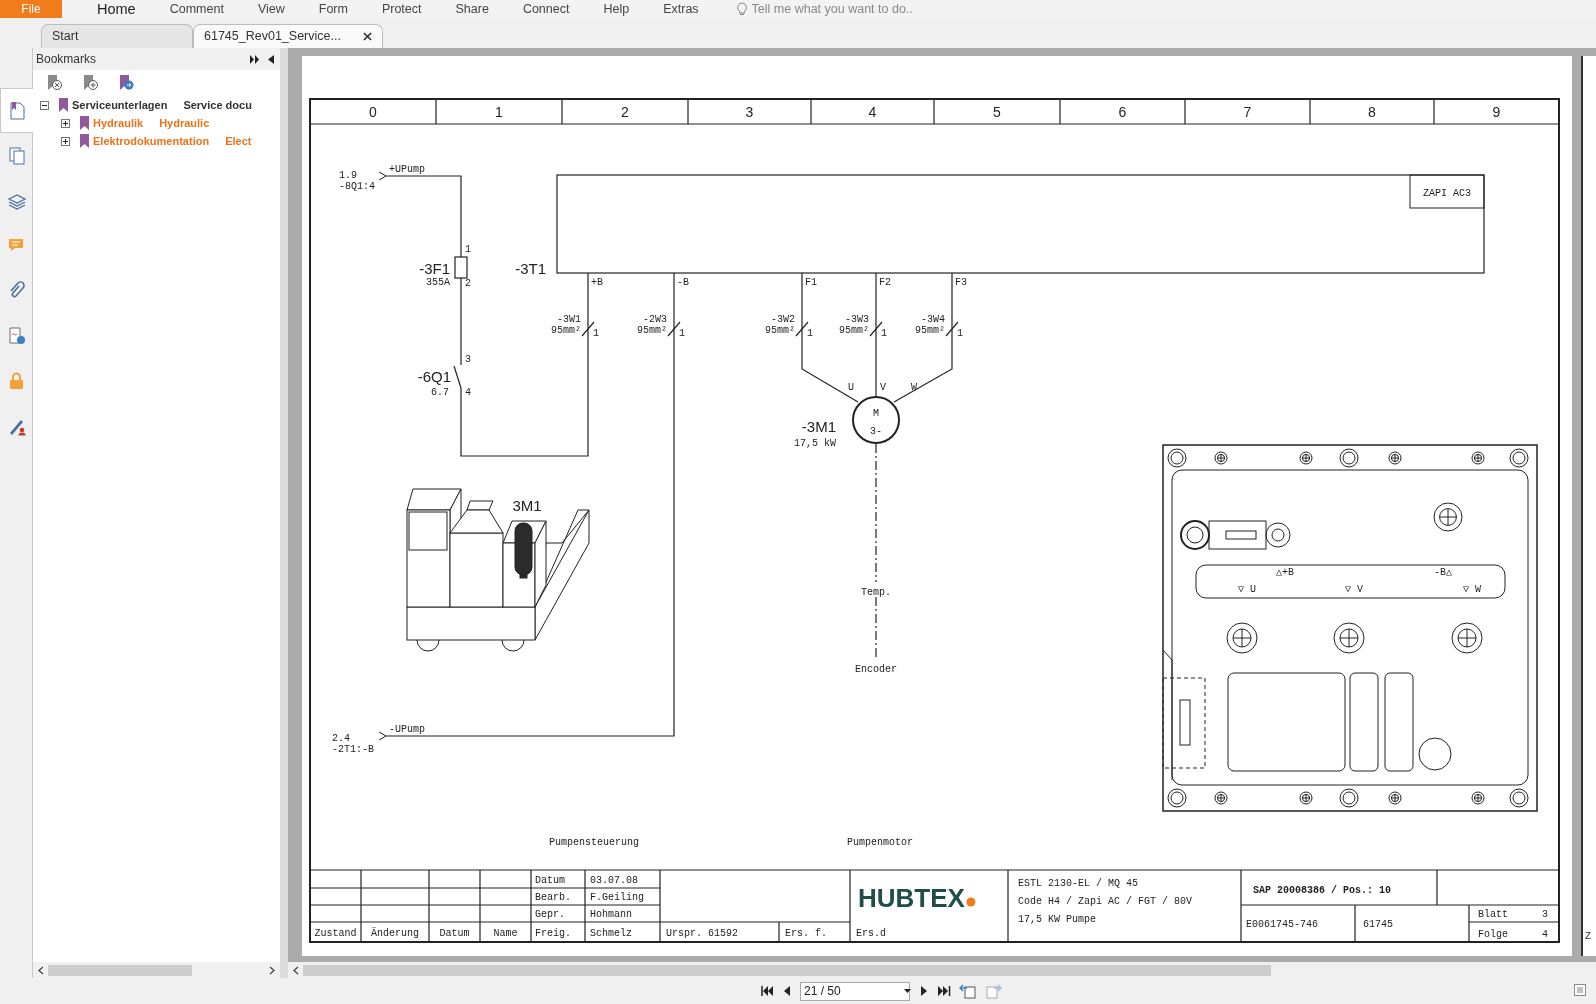 This screenshot has height=1004, width=1596. I want to click on bookmark-add-icon, so click(90, 83).